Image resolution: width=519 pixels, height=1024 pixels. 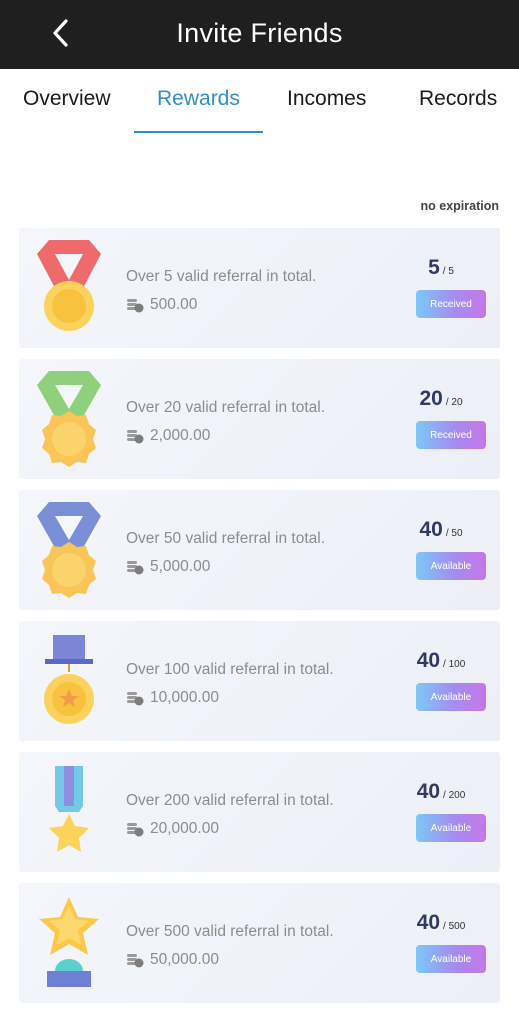 I want to click on amount-value: 10,000.00, so click(x=184, y=697).